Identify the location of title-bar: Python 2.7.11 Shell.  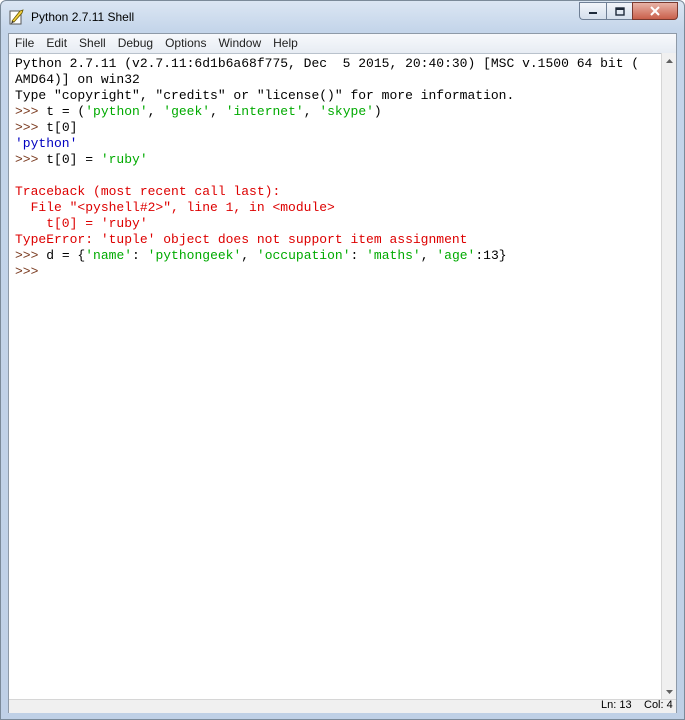
(342, 17).